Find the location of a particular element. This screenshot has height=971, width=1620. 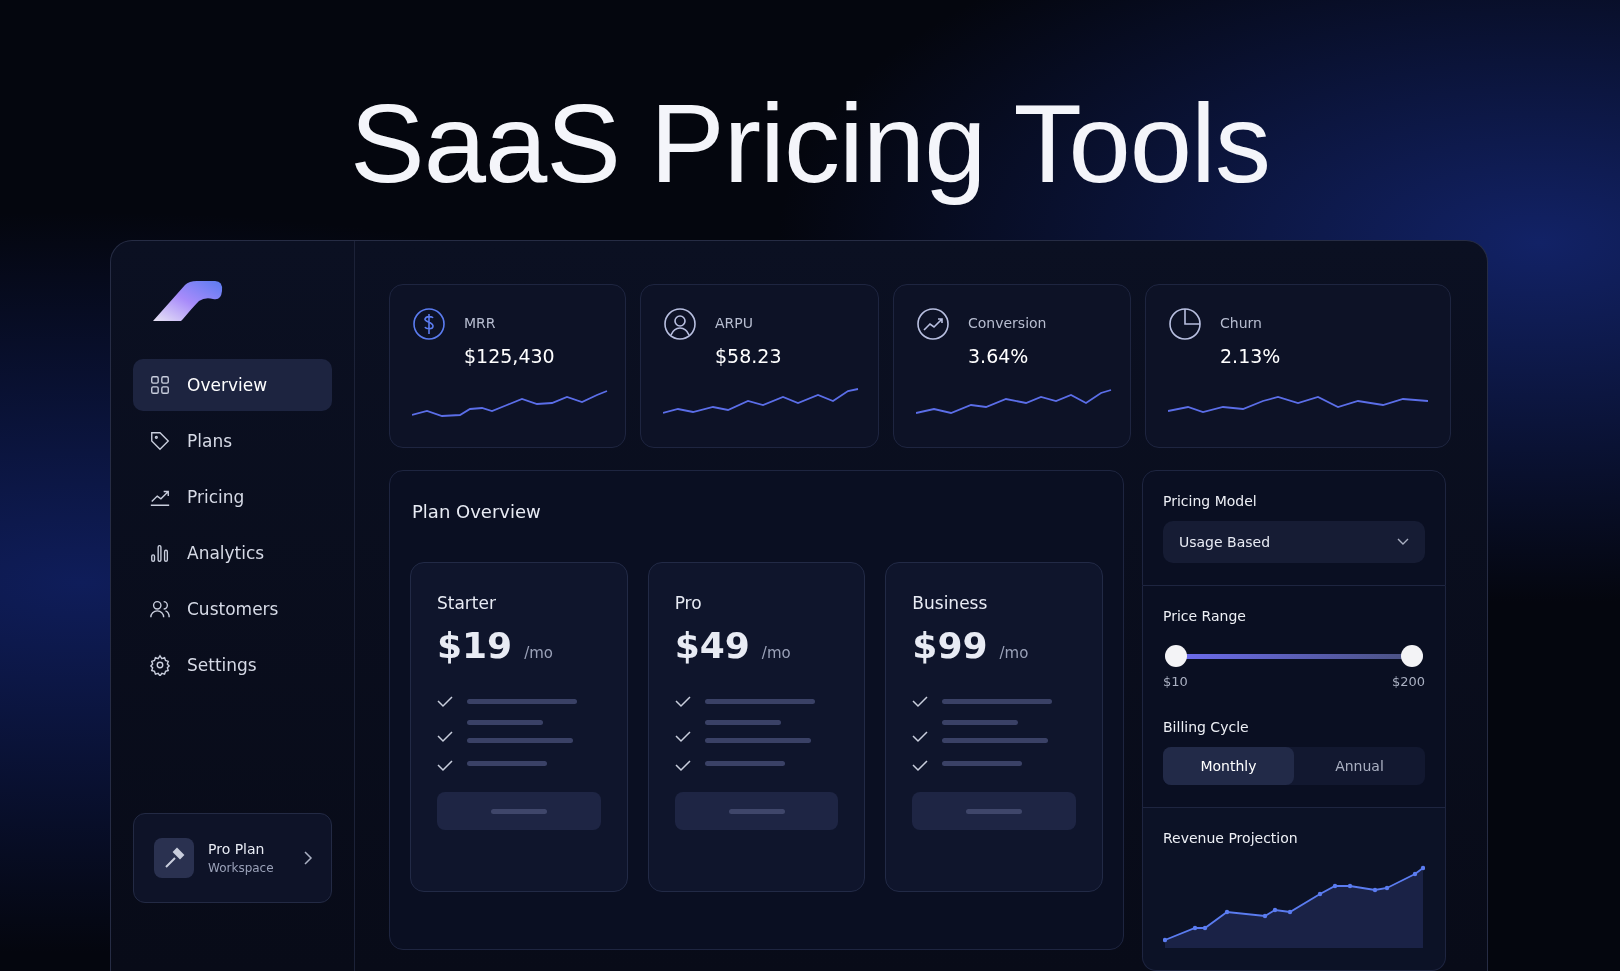

plan-price: $19 is located at coordinates (475, 645).